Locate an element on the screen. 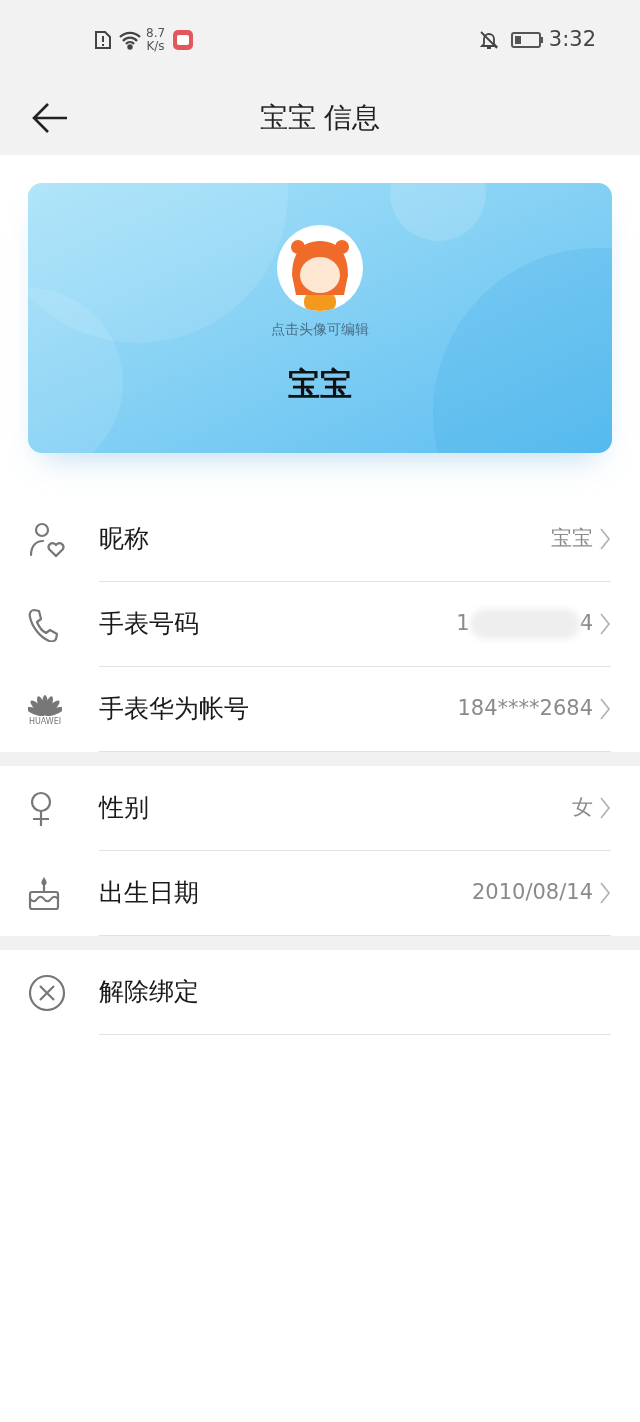 Image resolution: width=640 pixels, height=1422 pixels. app-notification-icon is located at coordinates (183, 40).